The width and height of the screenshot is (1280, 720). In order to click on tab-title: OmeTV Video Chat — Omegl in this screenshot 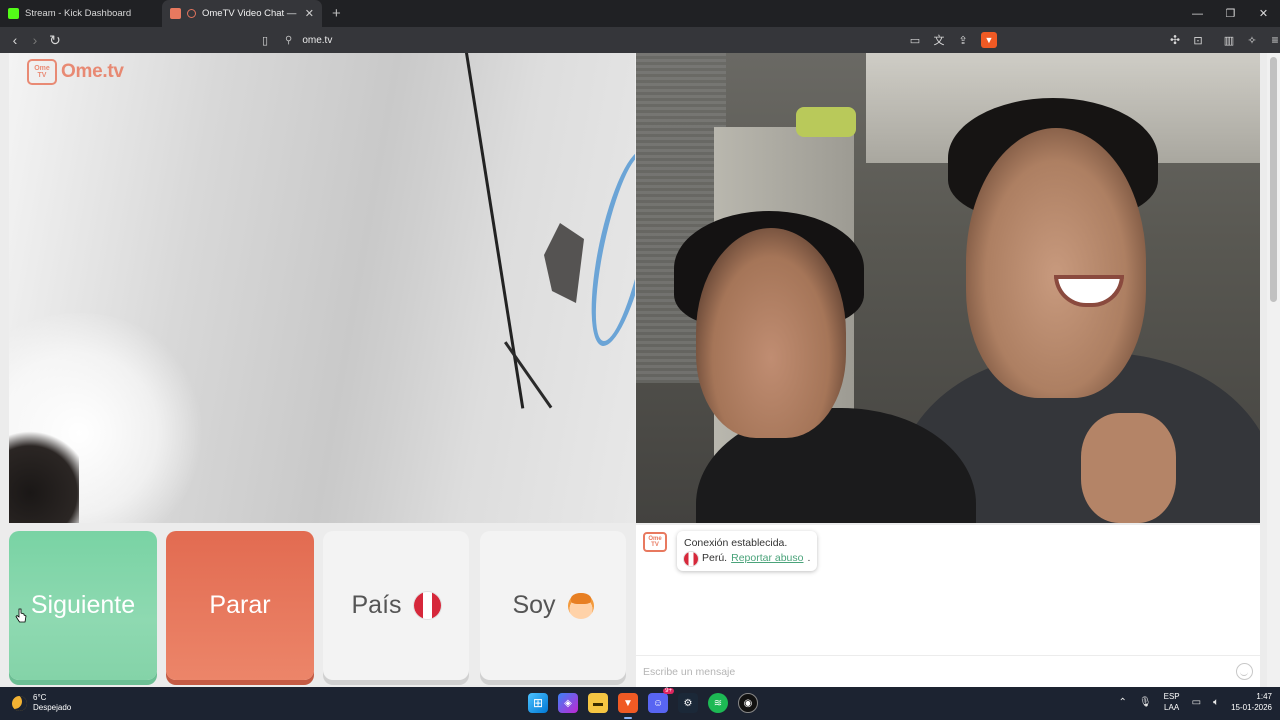, I will do `click(250, 13)`.